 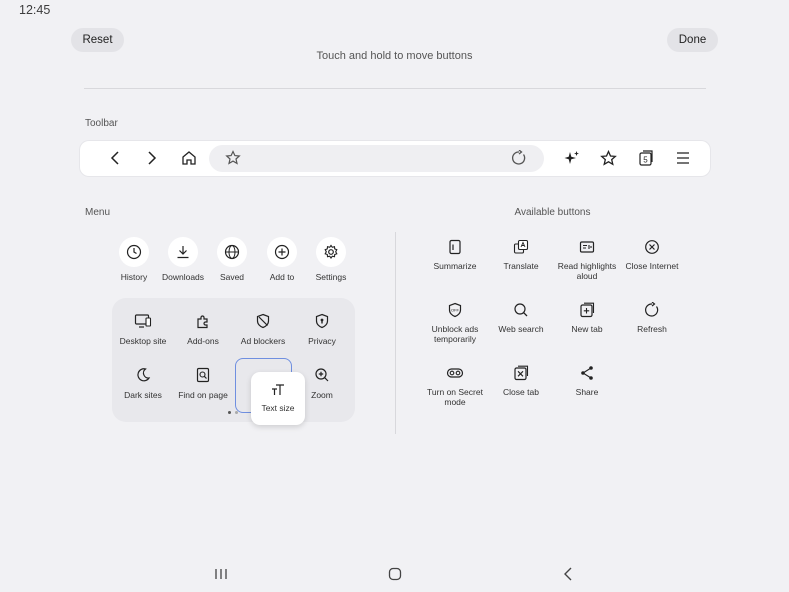 What do you see at coordinates (115, 158) in the screenshot?
I see `back-icon` at bounding box center [115, 158].